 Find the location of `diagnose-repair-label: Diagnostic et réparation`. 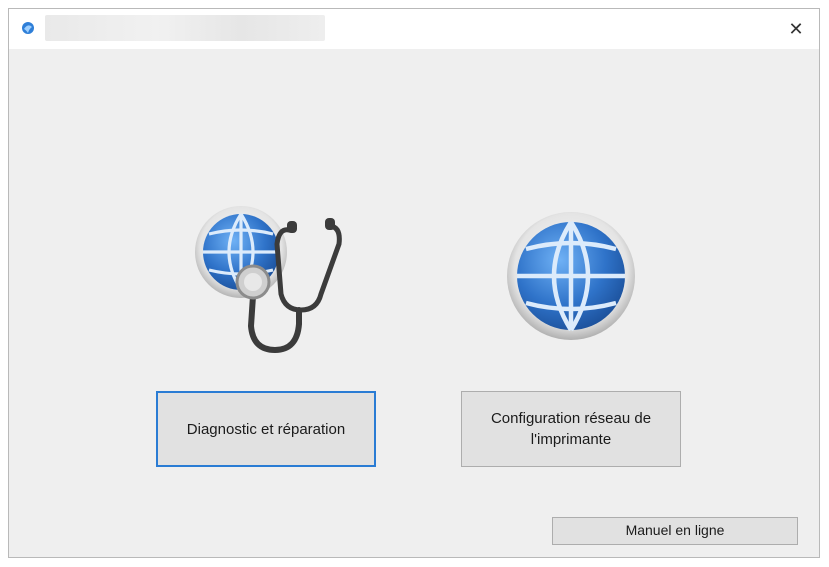

diagnose-repair-label: Diagnostic et réparation is located at coordinates (266, 429).